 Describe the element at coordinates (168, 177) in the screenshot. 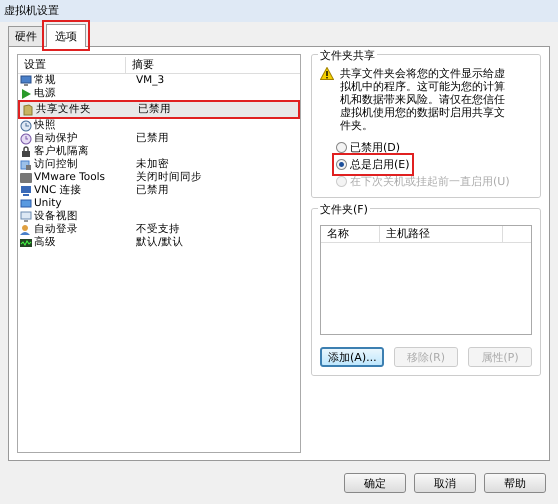

I see `setting-summary: 关闭时间同步` at that location.